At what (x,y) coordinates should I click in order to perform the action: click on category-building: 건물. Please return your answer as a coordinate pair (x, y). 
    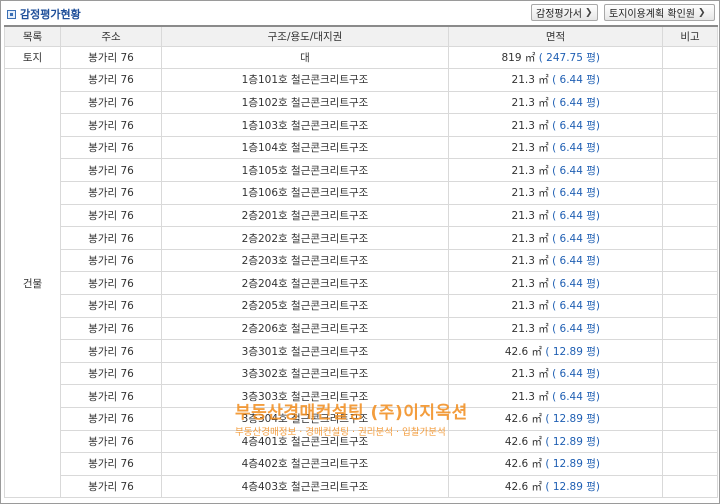
    Looking at the image, I should click on (32, 283).